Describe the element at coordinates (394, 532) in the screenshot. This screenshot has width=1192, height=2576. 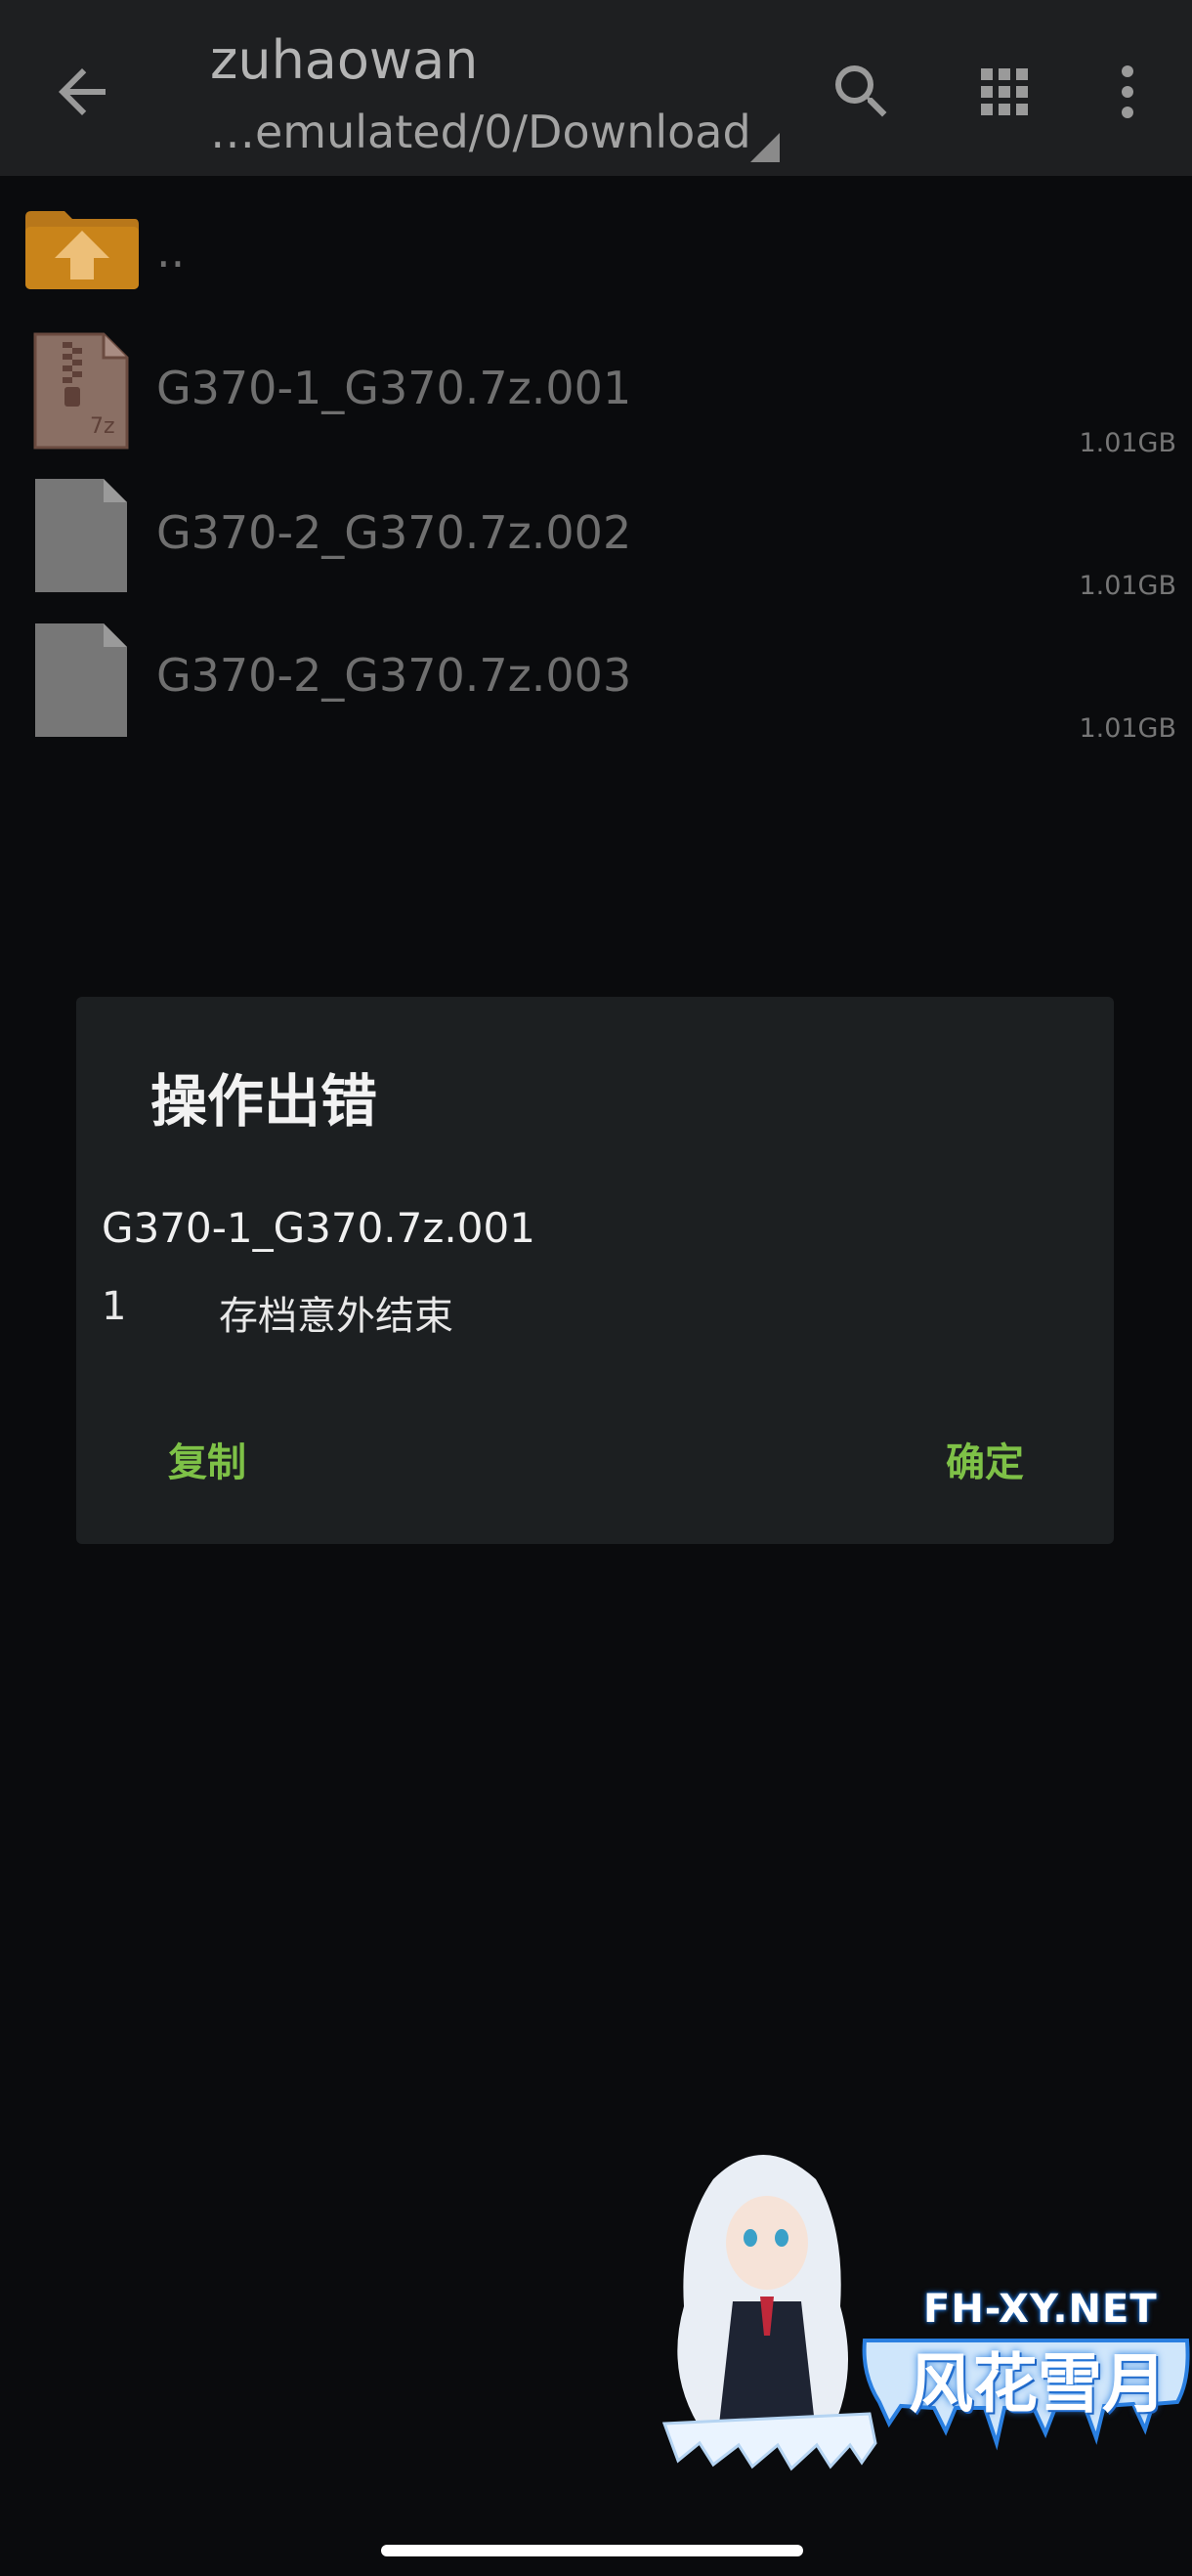
I see `file-name: G370-2_G370.7z.002` at that location.